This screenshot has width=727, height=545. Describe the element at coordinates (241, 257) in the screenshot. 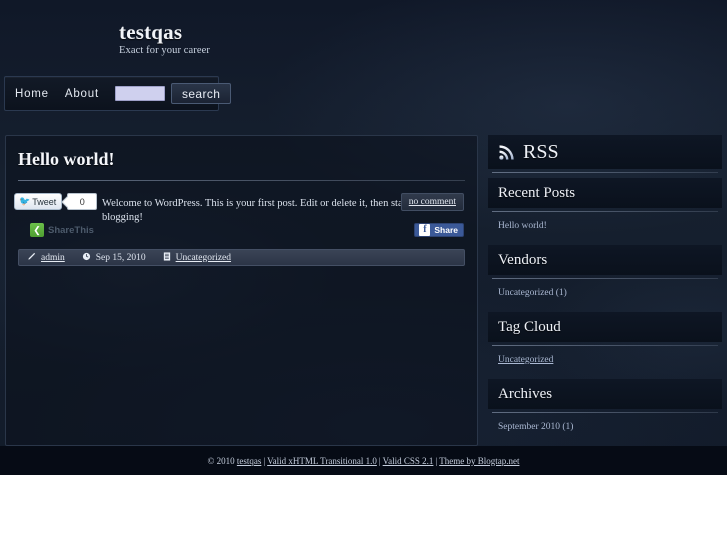

I see `post-meta: admin Sep 15, 2010 Uncategorized` at that location.